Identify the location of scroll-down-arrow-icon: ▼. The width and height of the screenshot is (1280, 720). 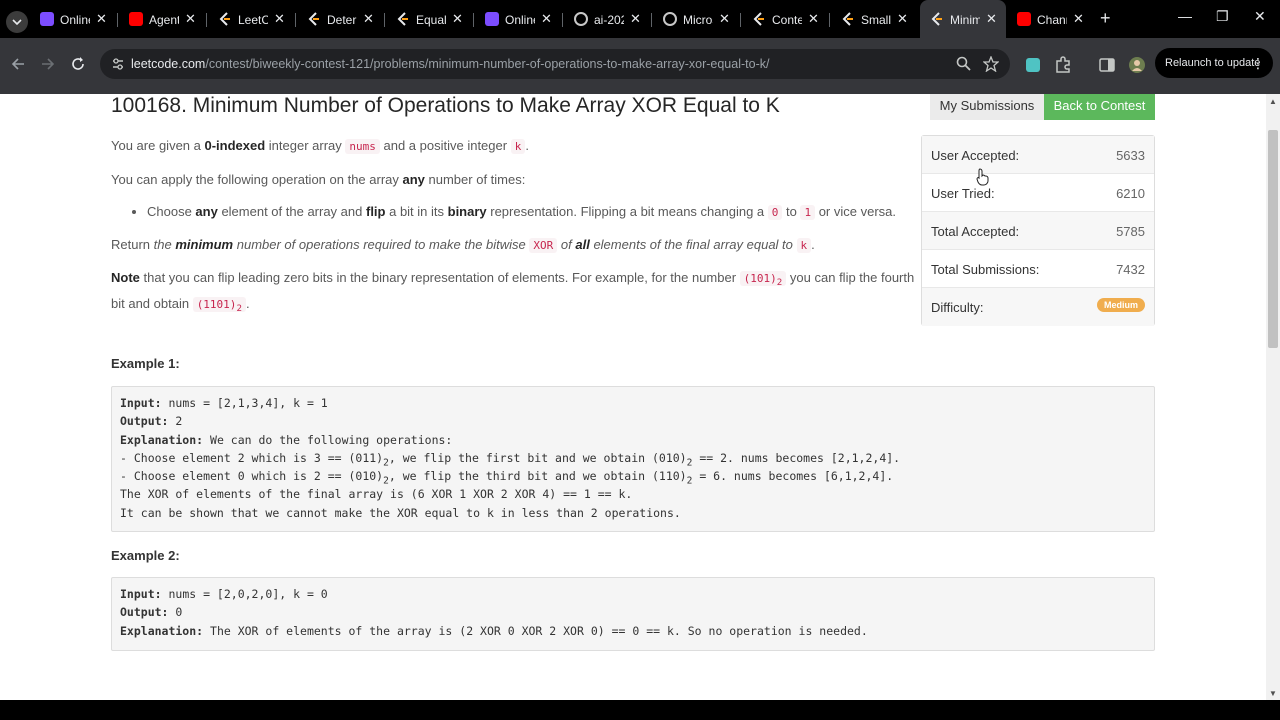
(1273, 693).